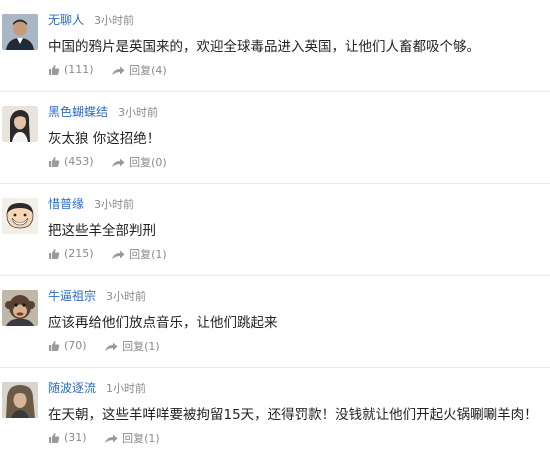  What do you see at coordinates (79, 161) in the screenshot?
I see `like-count: (453)` at bounding box center [79, 161].